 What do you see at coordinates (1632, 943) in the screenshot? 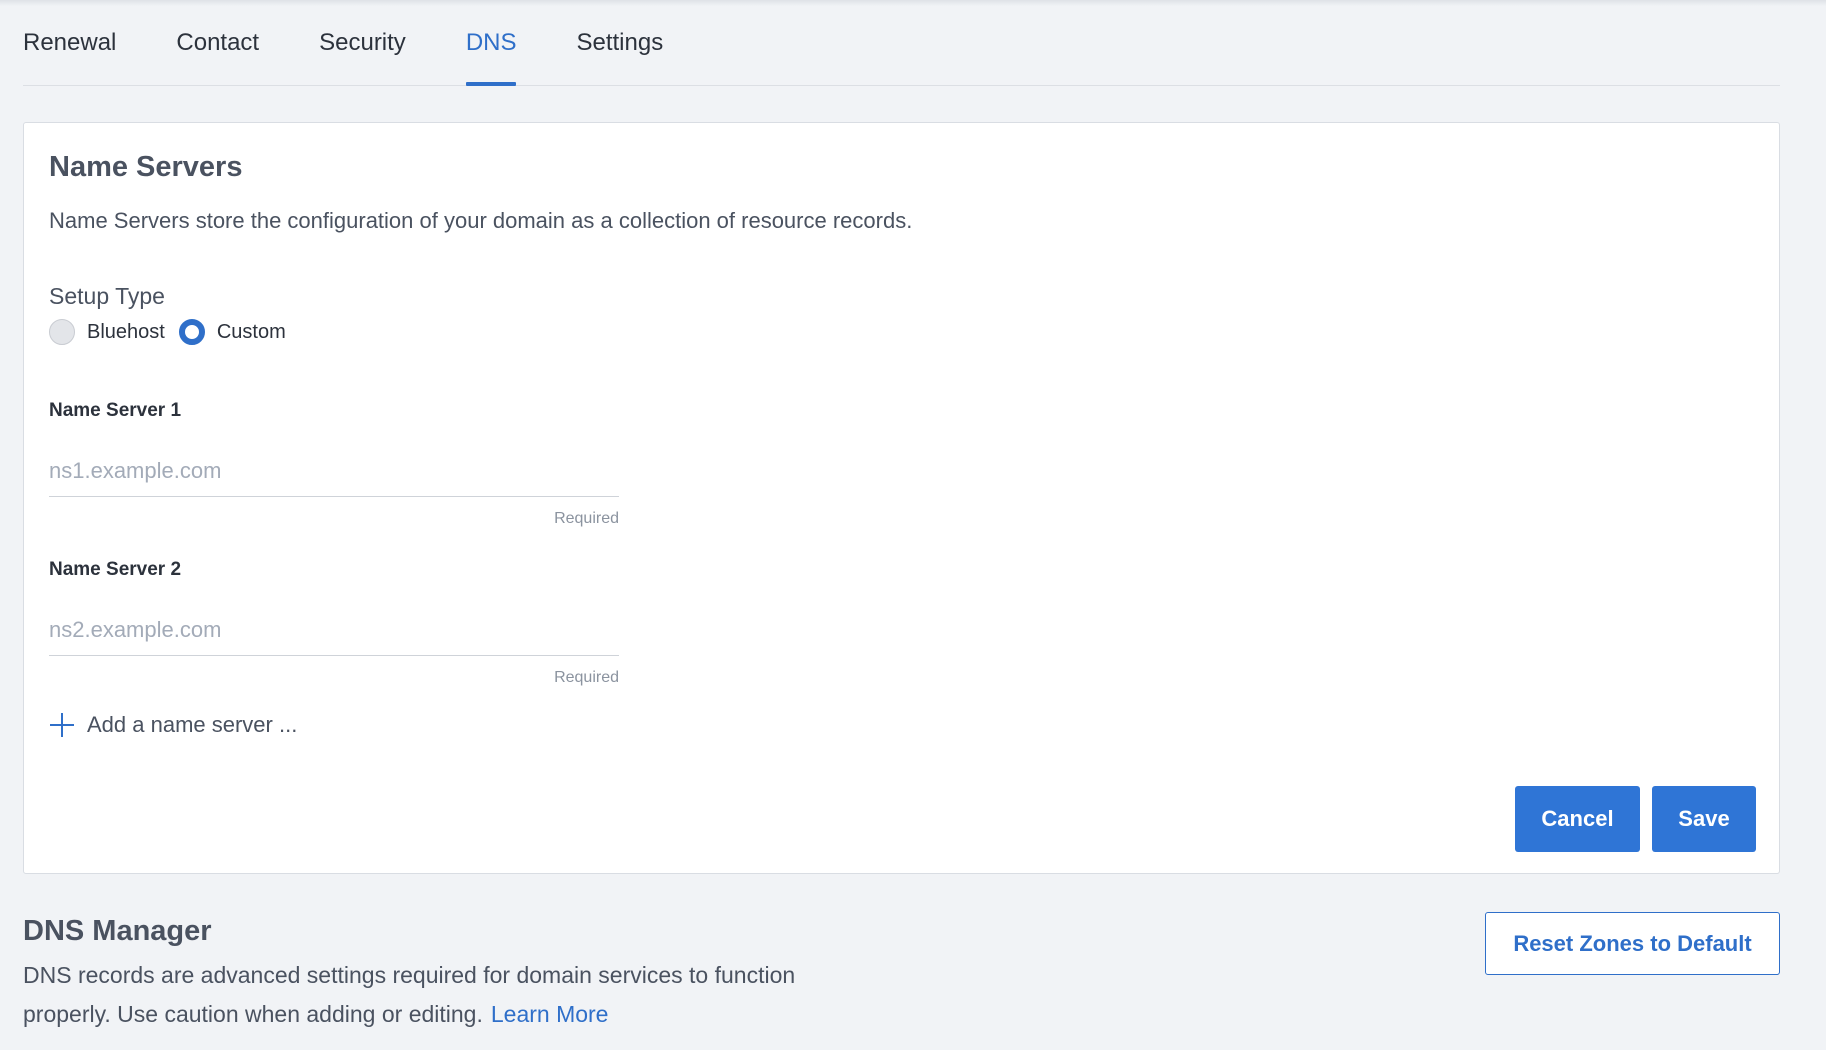
I see `reset-zones-button: Reset Zones to Default` at bounding box center [1632, 943].